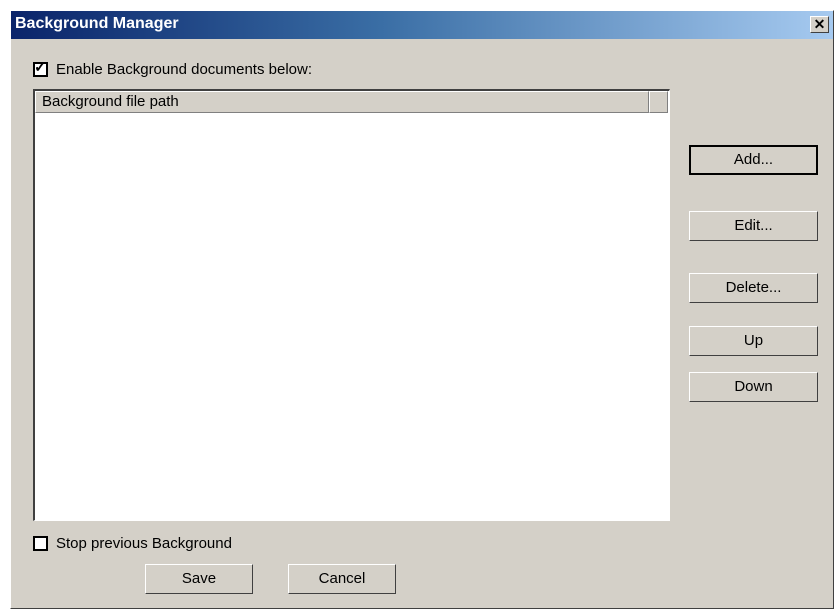 The width and height of the screenshot is (836, 611). Describe the element at coordinates (342, 102) in the screenshot. I see `column-header-background-file-path: Background file path` at that location.